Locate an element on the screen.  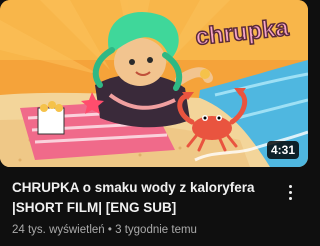
more-actions-button is located at coordinates (290, 192).